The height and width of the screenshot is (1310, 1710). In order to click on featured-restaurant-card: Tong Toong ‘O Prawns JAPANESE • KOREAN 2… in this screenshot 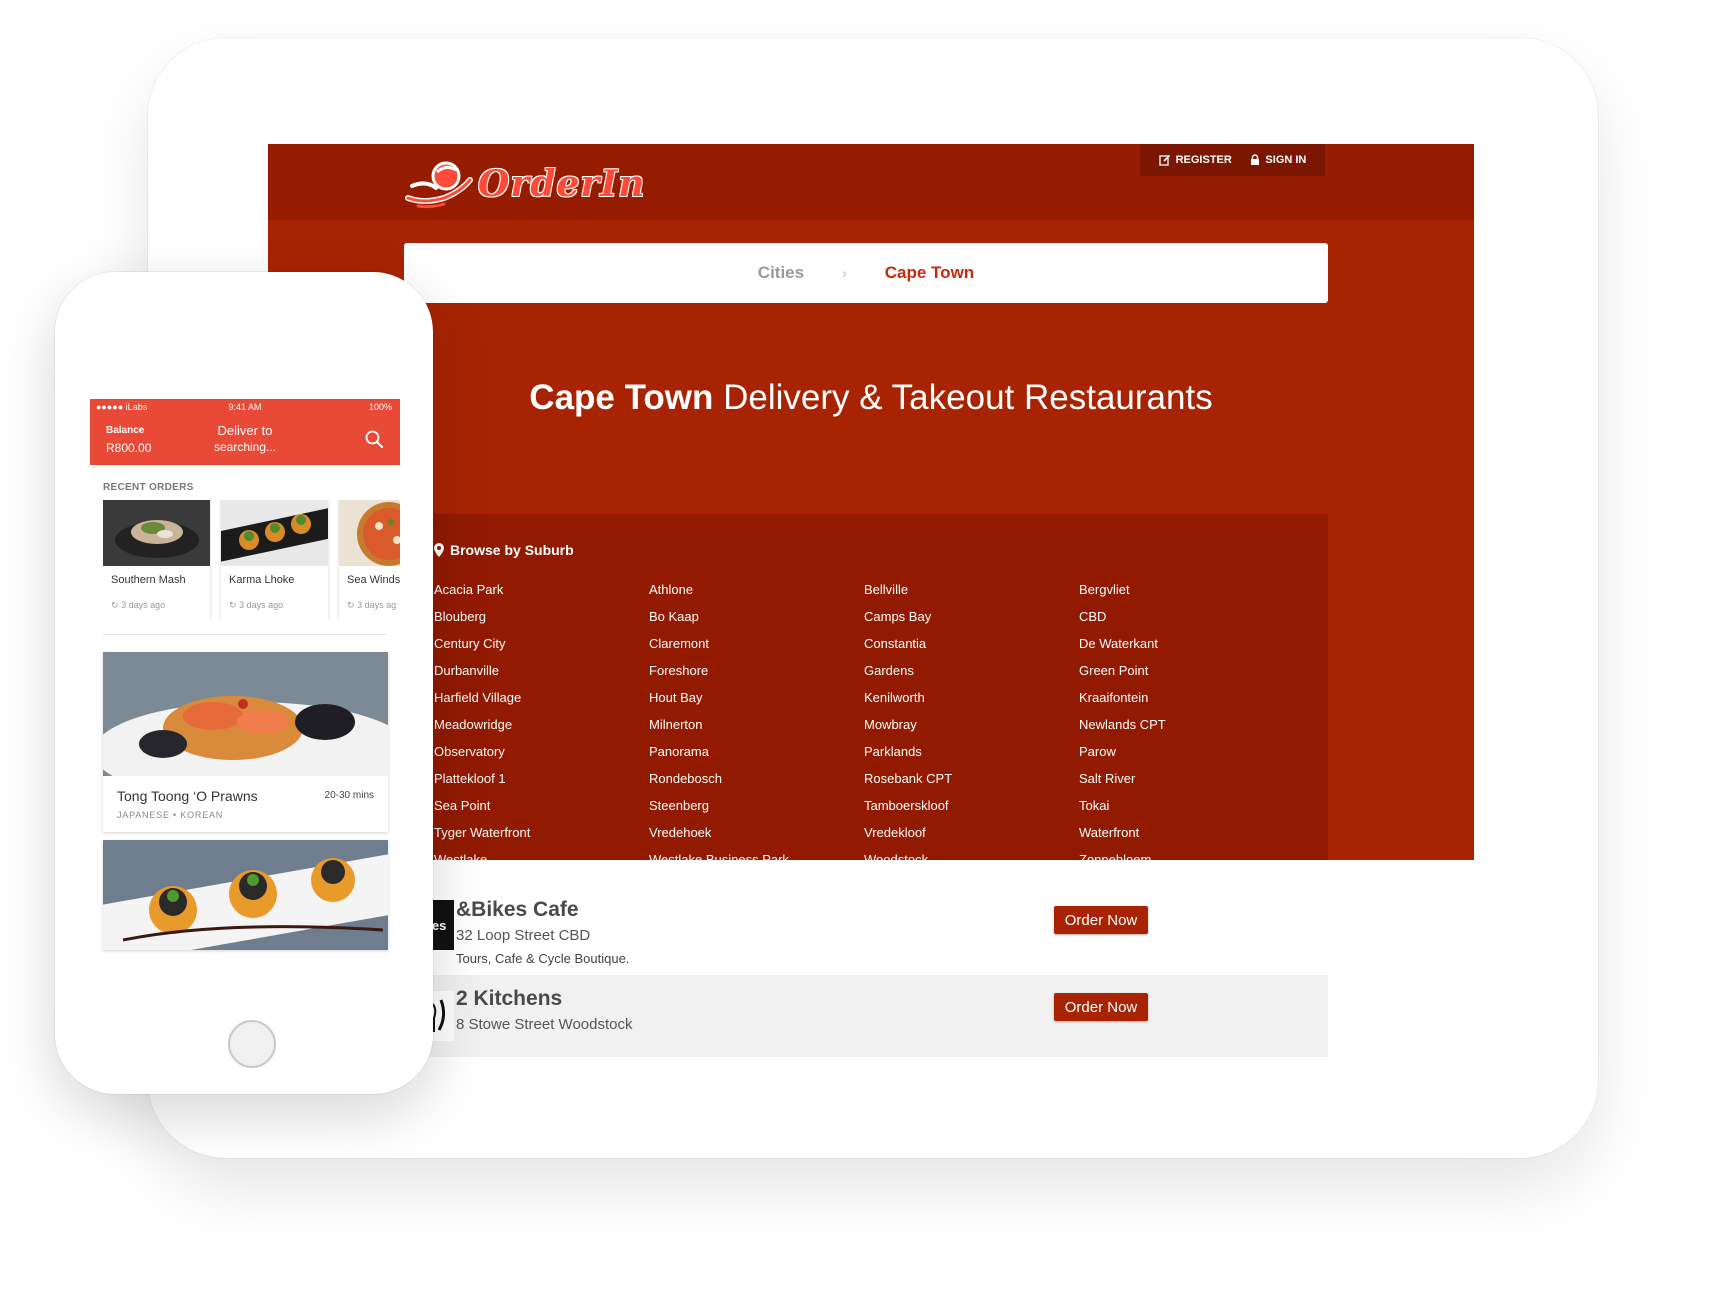, I will do `click(245, 742)`.